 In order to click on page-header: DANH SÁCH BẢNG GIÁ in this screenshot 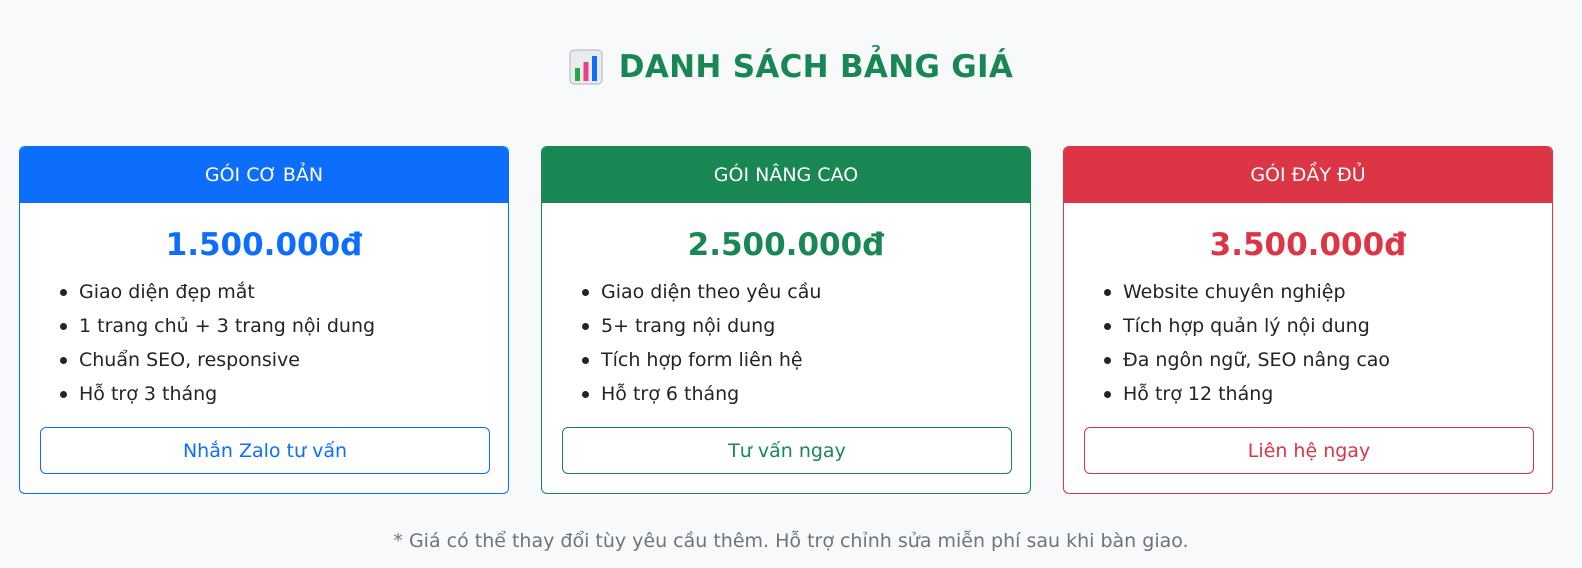, I will do `click(791, 67)`.